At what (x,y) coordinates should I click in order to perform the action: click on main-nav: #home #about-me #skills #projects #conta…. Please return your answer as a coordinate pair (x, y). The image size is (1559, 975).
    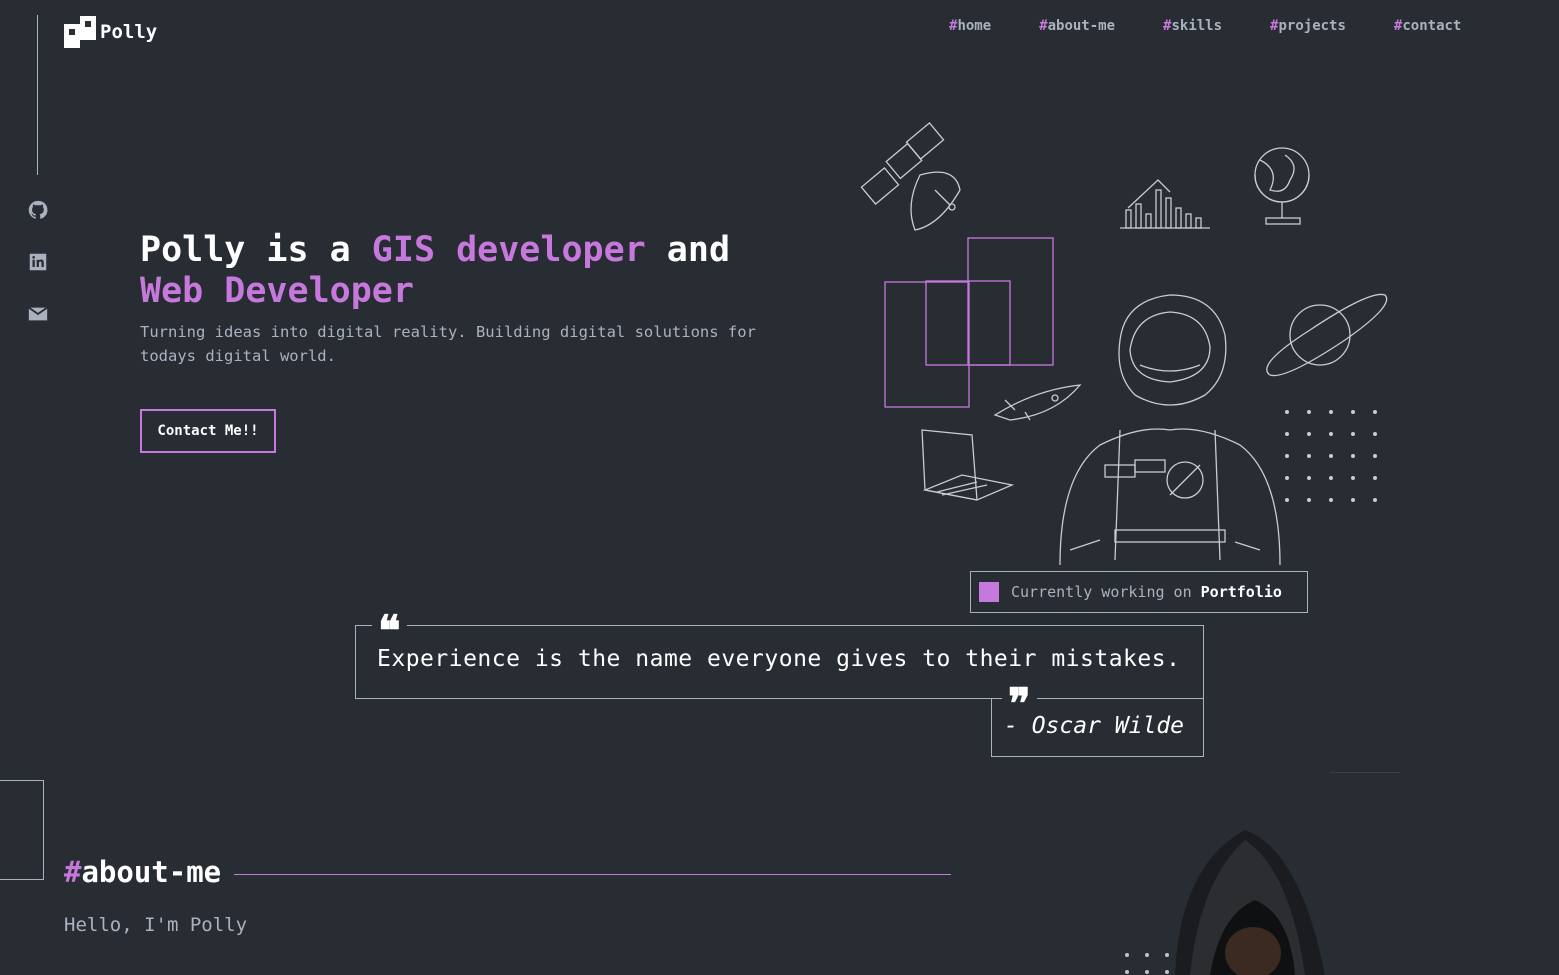
    Looking at the image, I should click on (1229, 26).